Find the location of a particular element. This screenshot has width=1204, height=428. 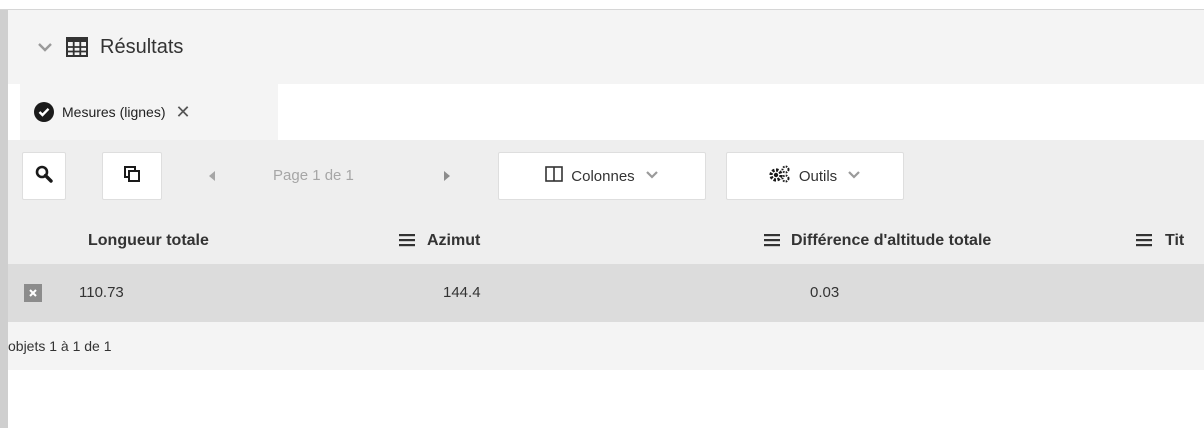

column-header-titre: Tit is located at coordinates (1174, 241).